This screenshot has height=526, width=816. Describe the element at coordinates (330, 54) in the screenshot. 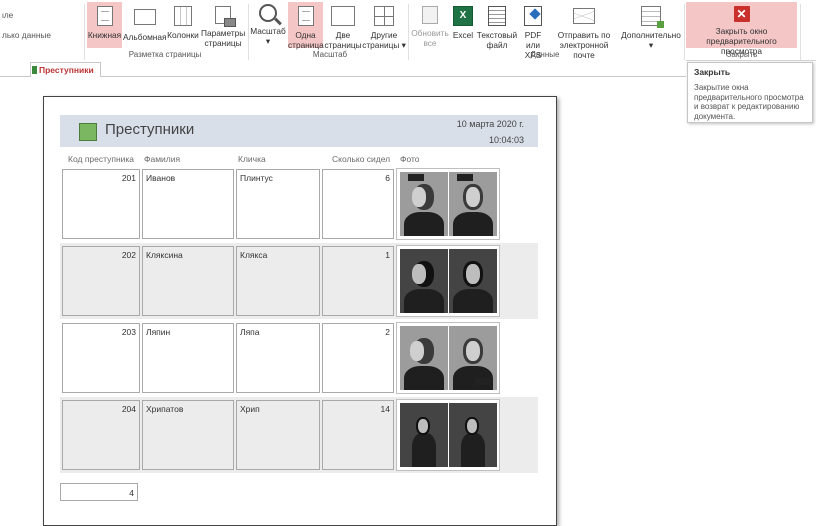

I see `group-label-zoom: Масштаб` at that location.